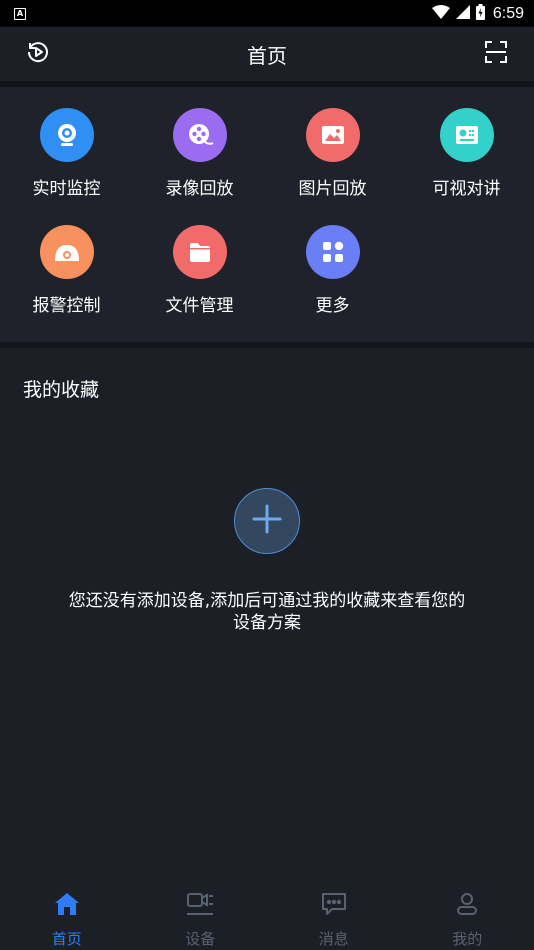 This screenshot has height=950, width=534. I want to click on home-icon, so click(67, 906).